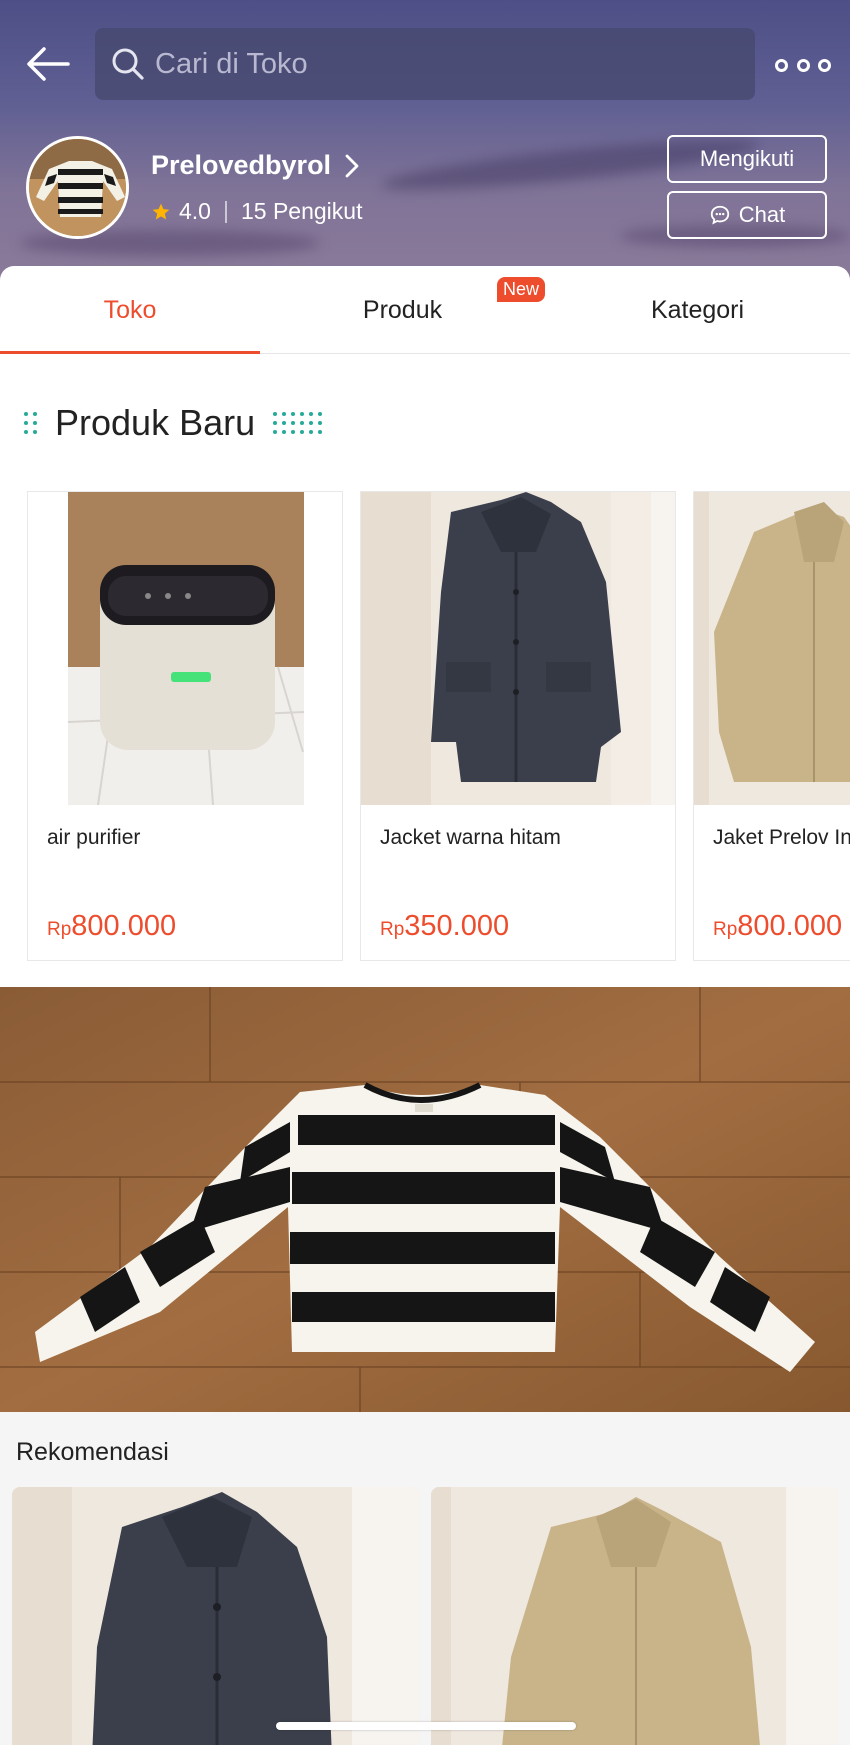 The height and width of the screenshot is (1745, 850). I want to click on follow-button-label: Mengikuti, so click(747, 158).